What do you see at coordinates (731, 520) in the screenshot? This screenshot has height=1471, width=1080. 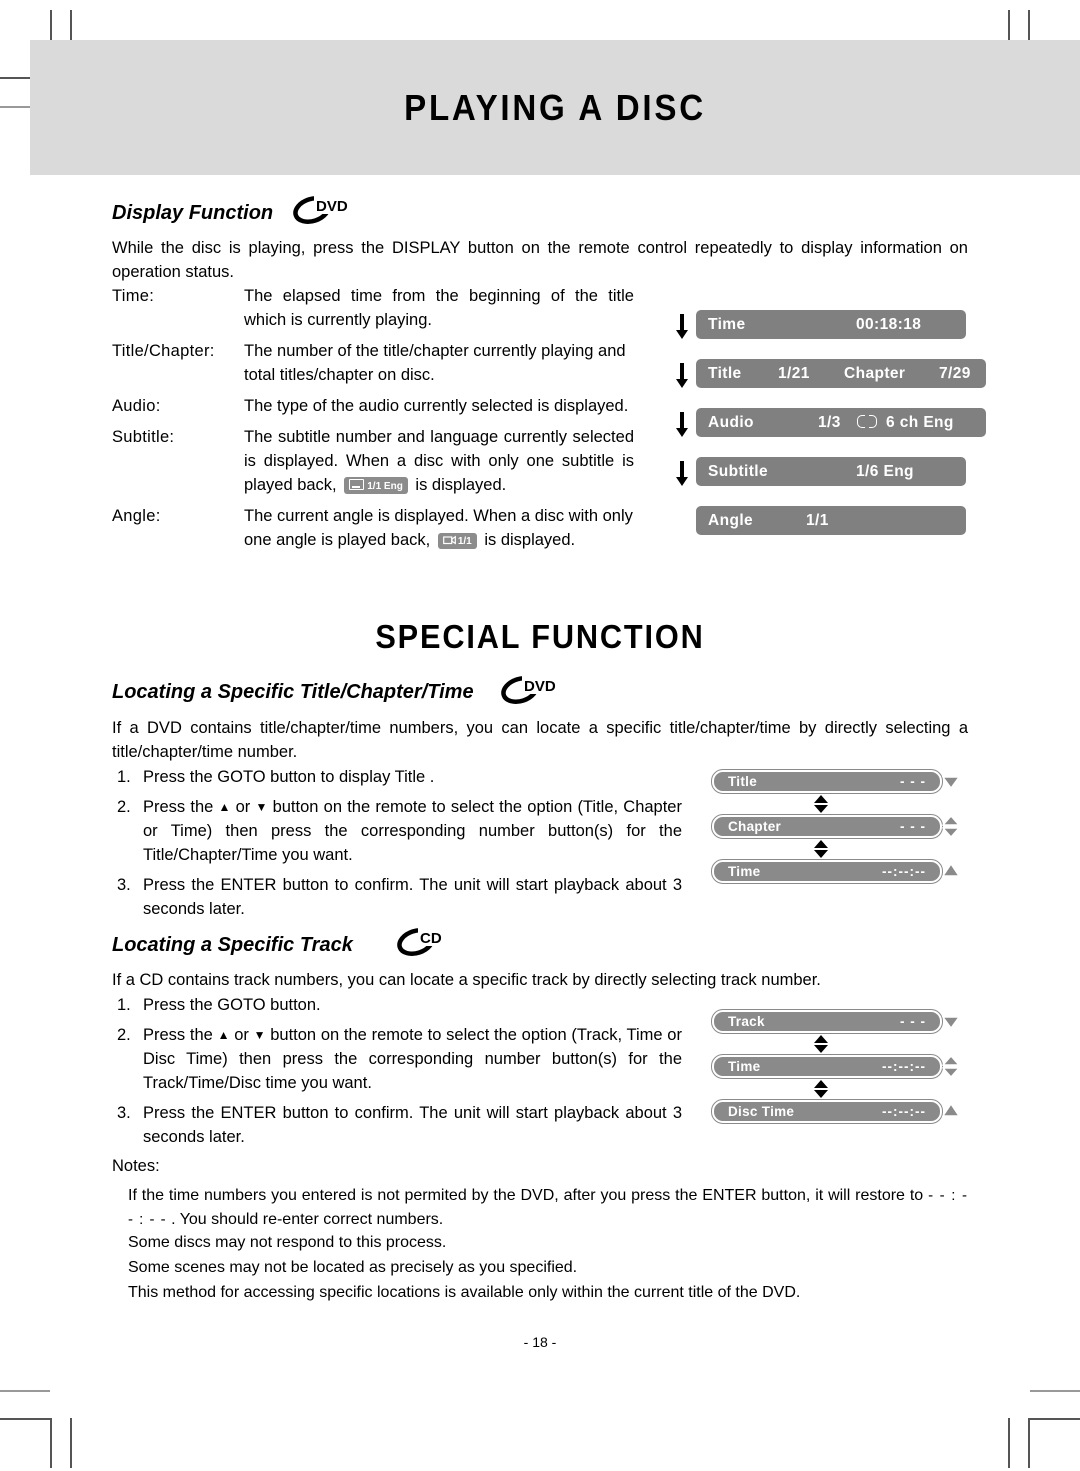 I see `osd-bar-label: Angle` at bounding box center [731, 520].